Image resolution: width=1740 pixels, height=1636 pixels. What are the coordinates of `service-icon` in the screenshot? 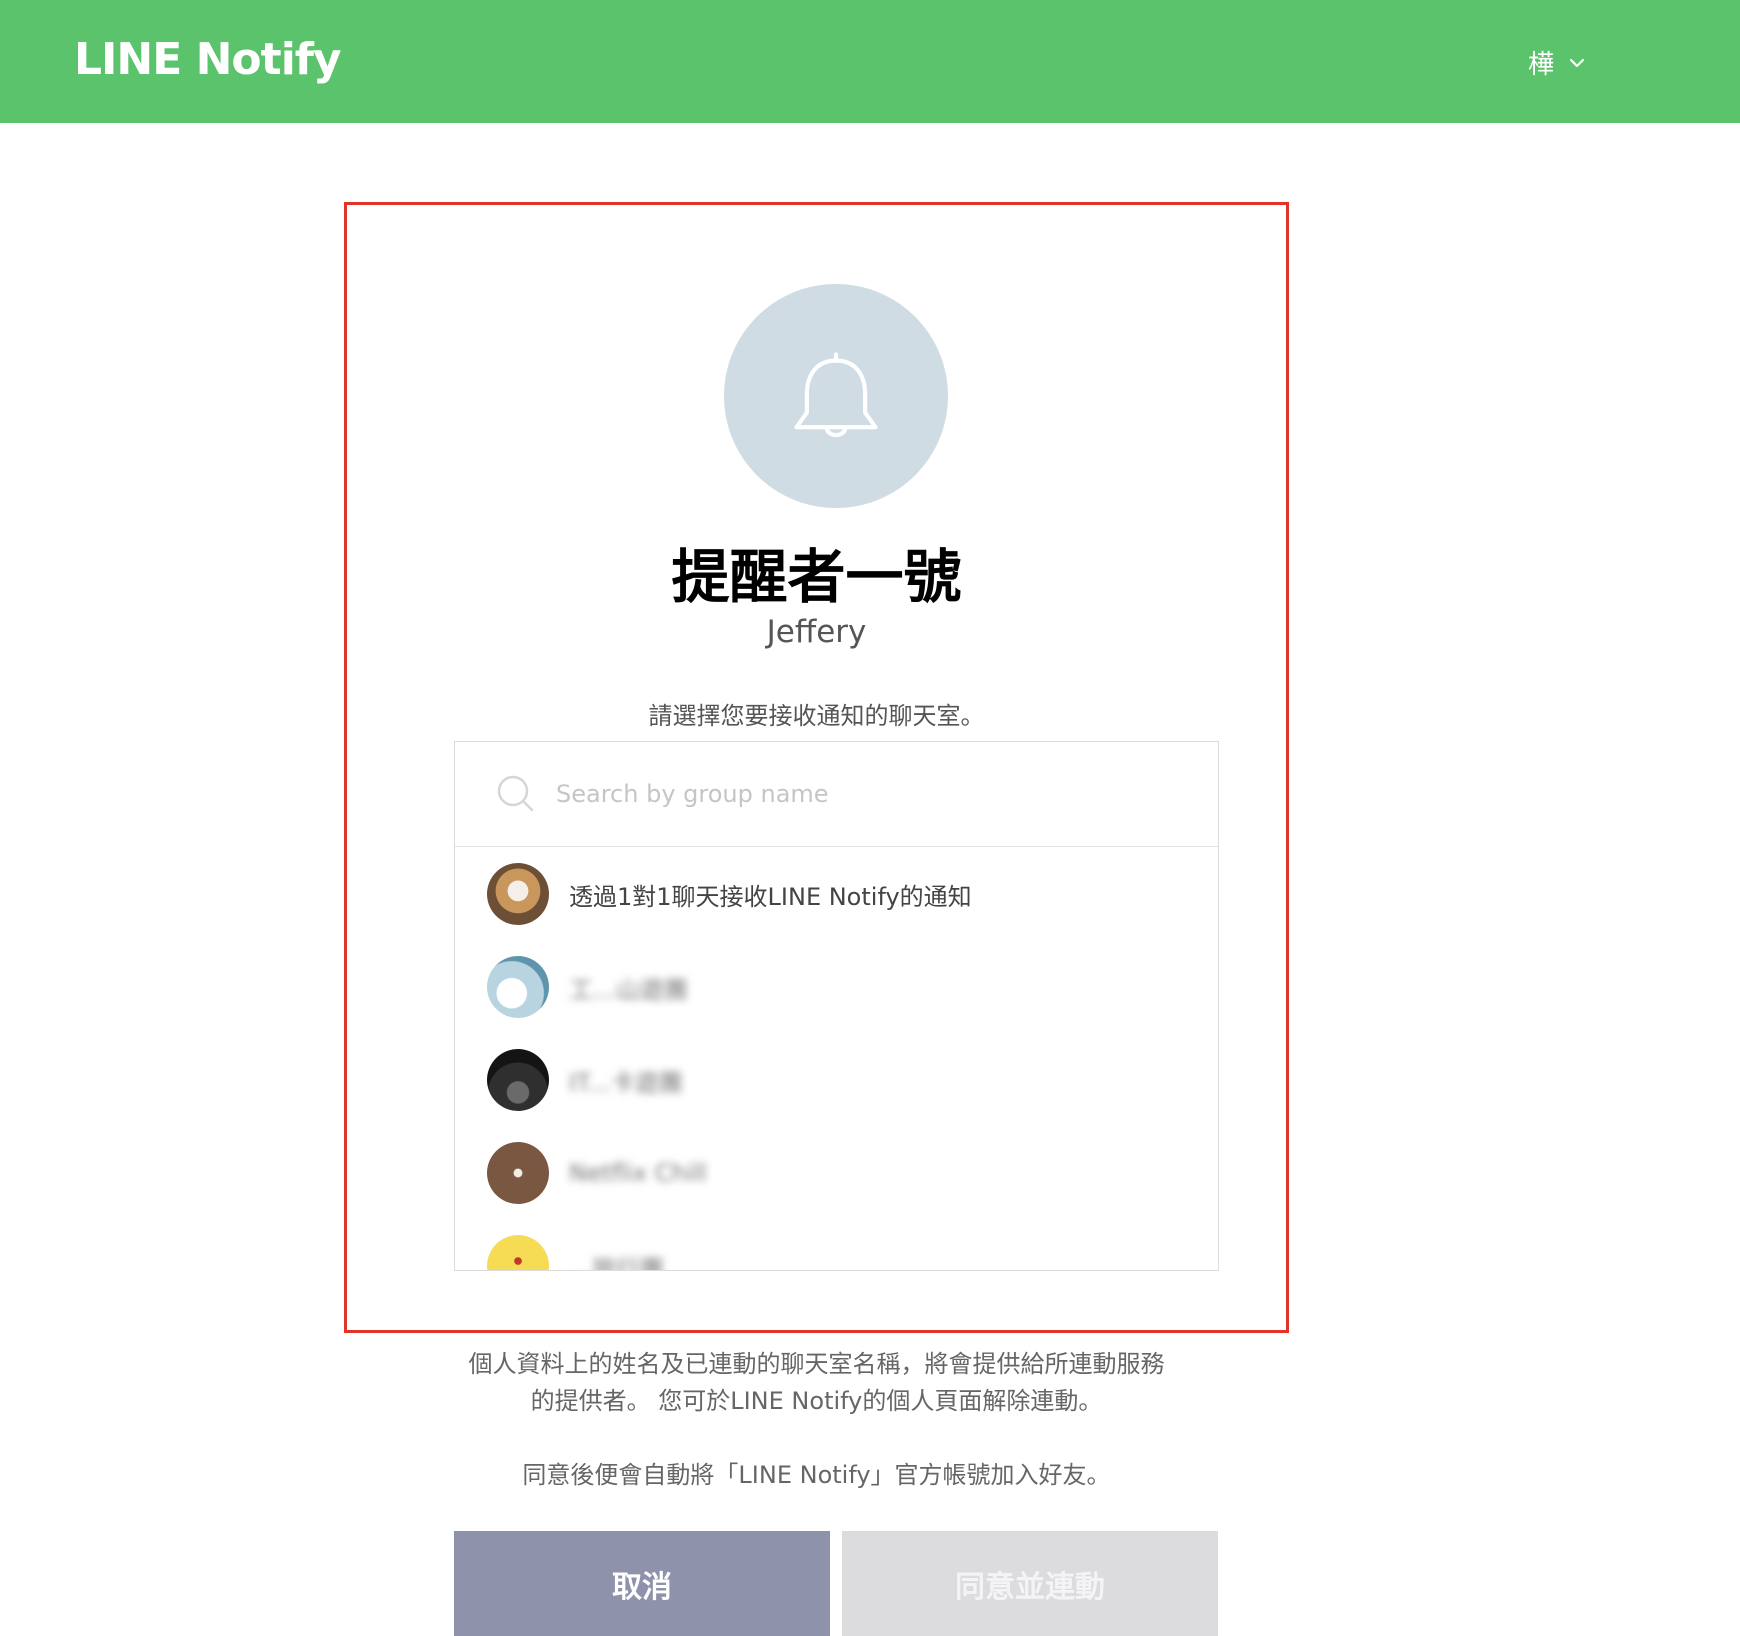 It's located at (836, 396).